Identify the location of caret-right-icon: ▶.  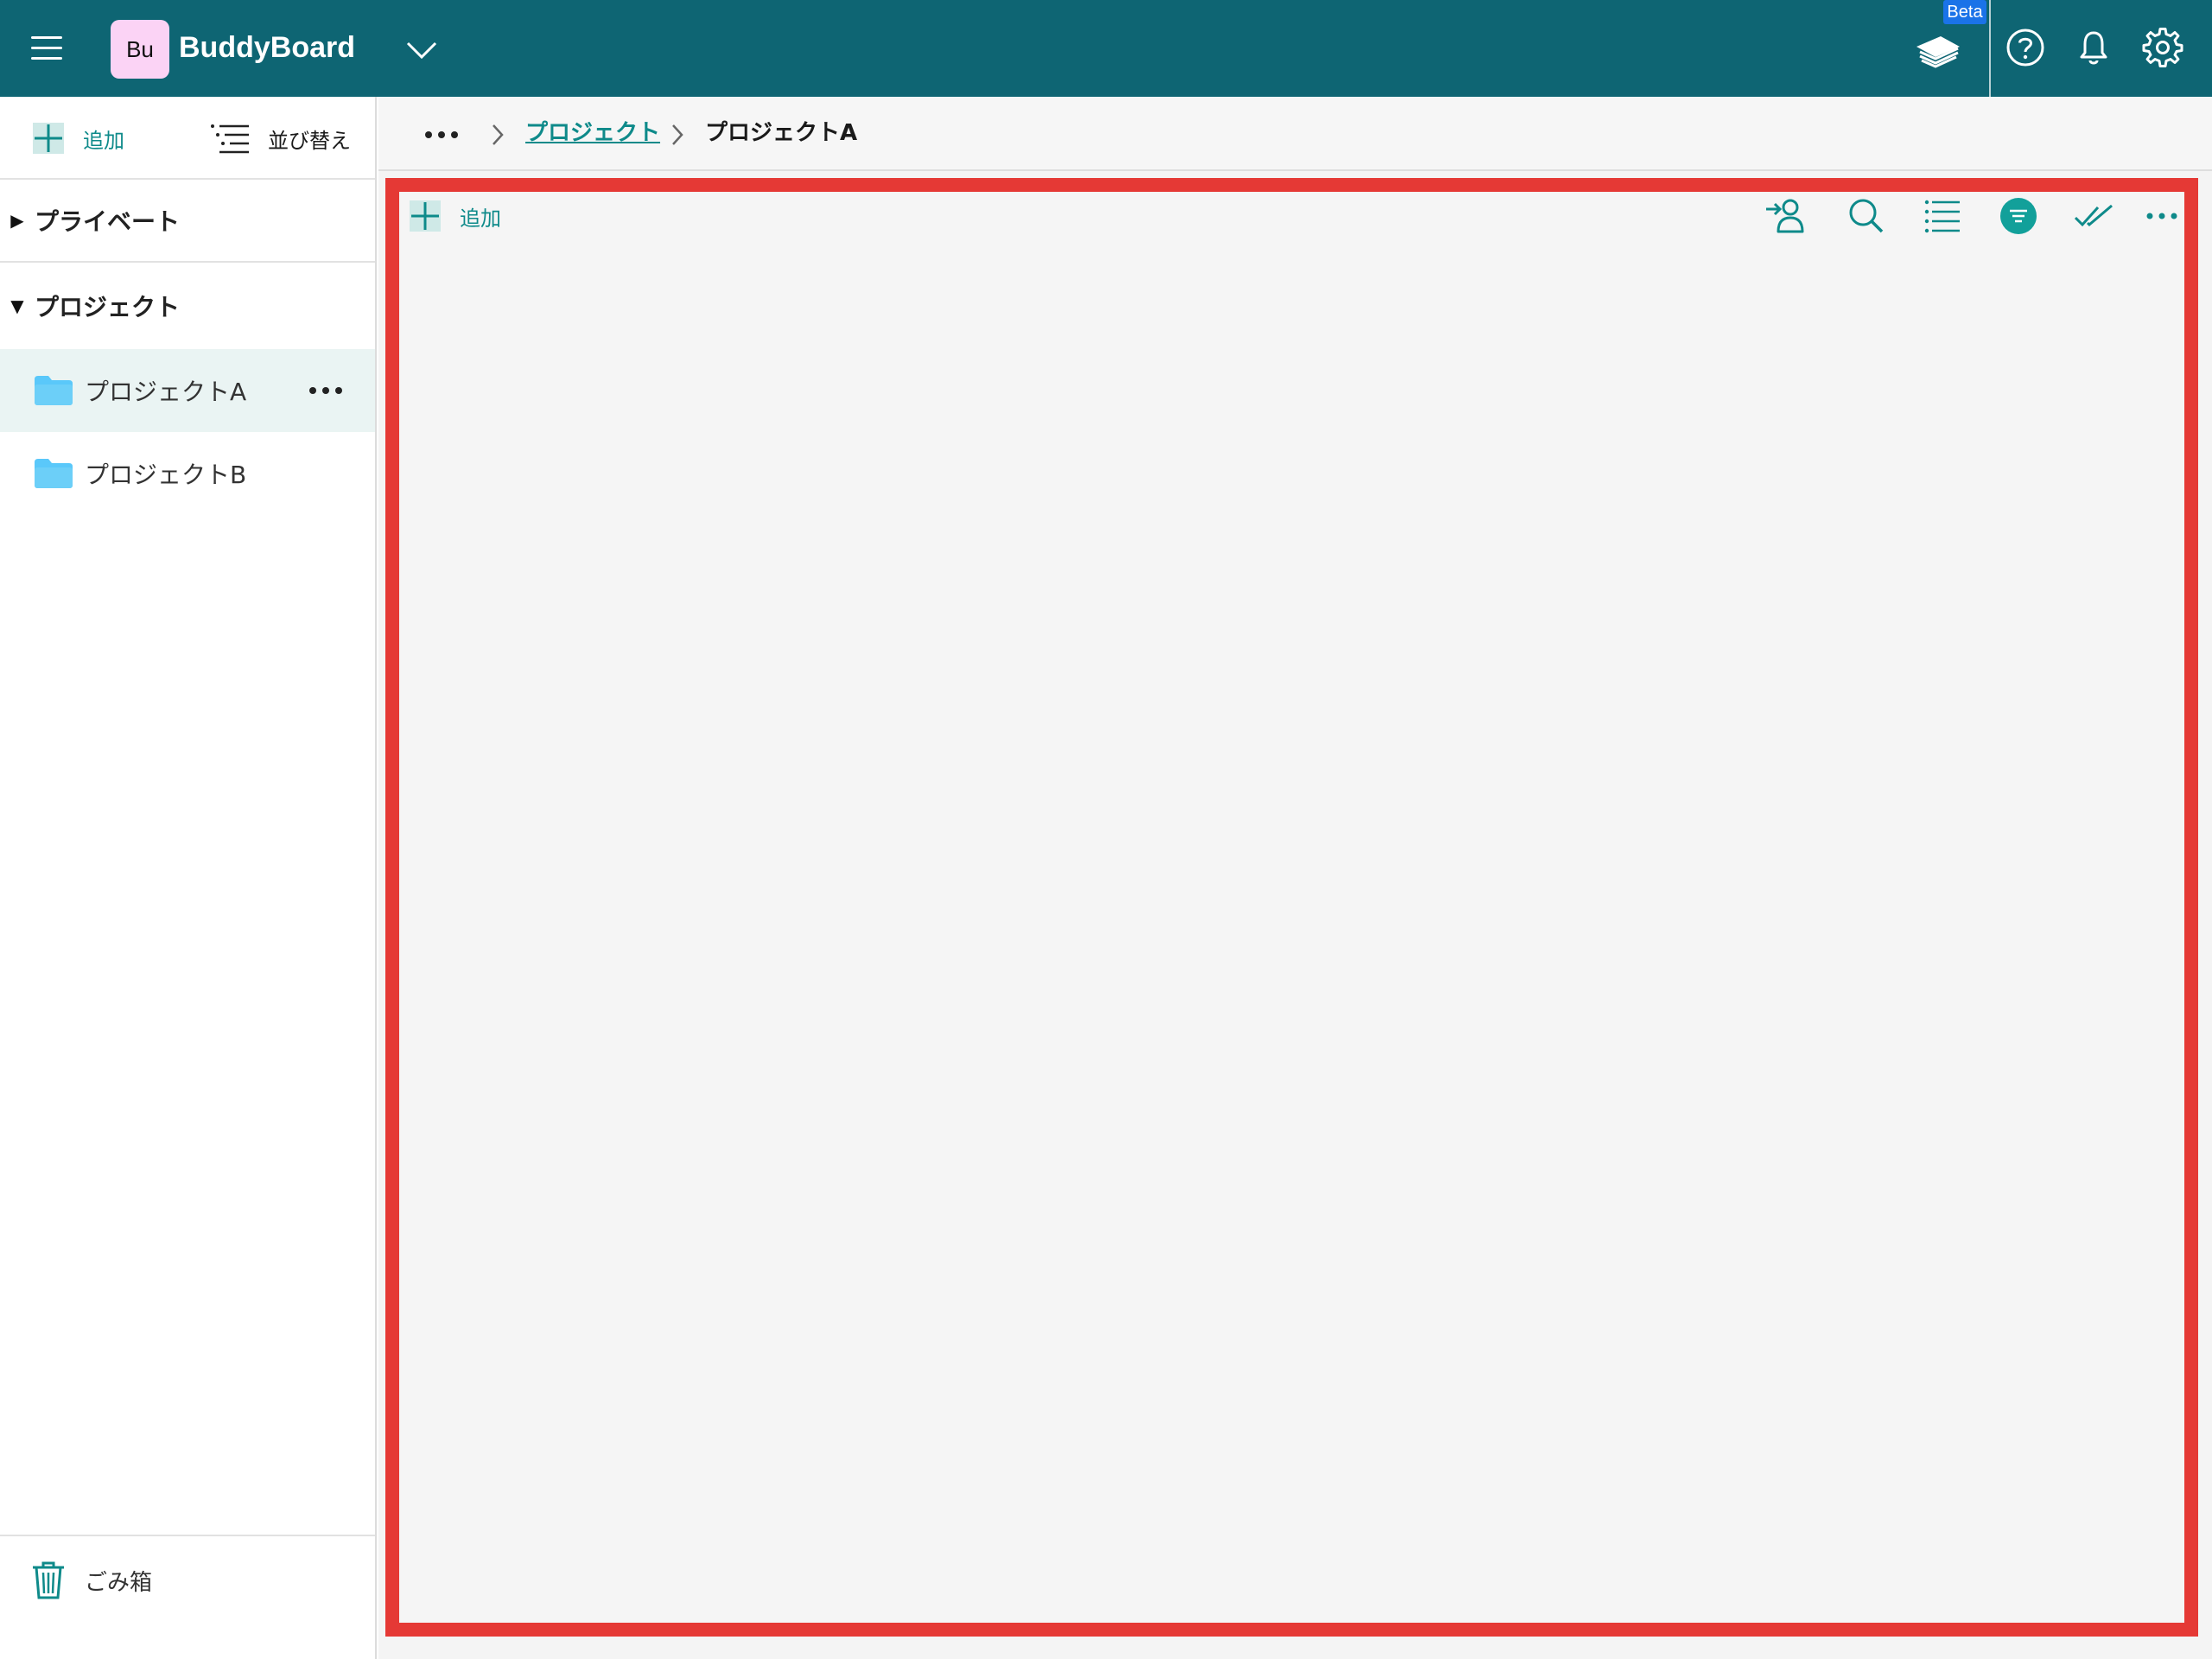
(17, 220).